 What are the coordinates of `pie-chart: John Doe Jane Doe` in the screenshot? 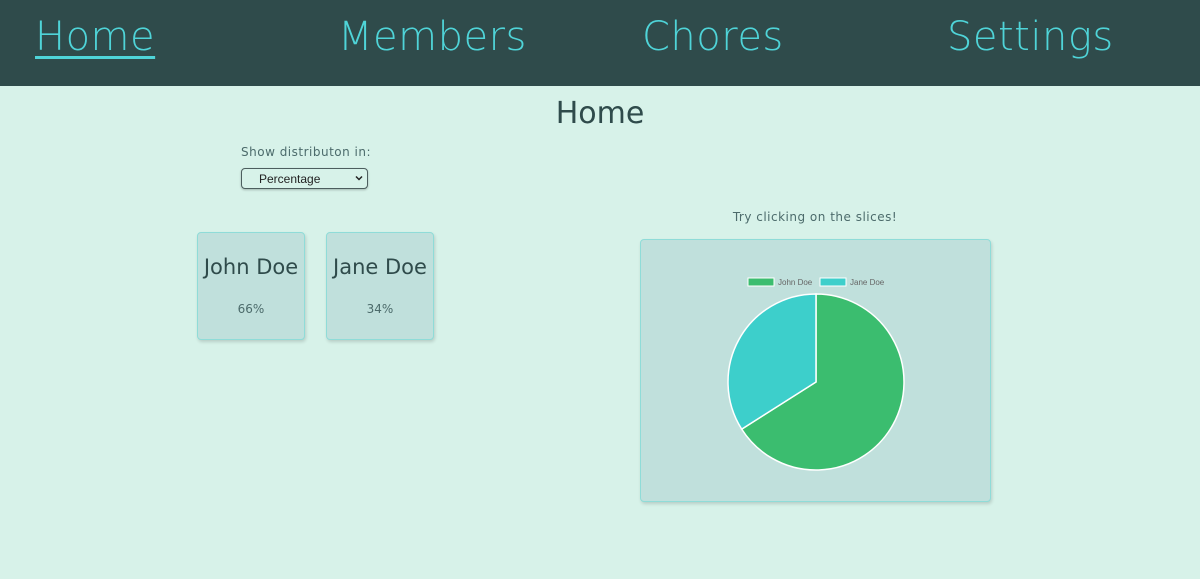 It's located at (816, 371).